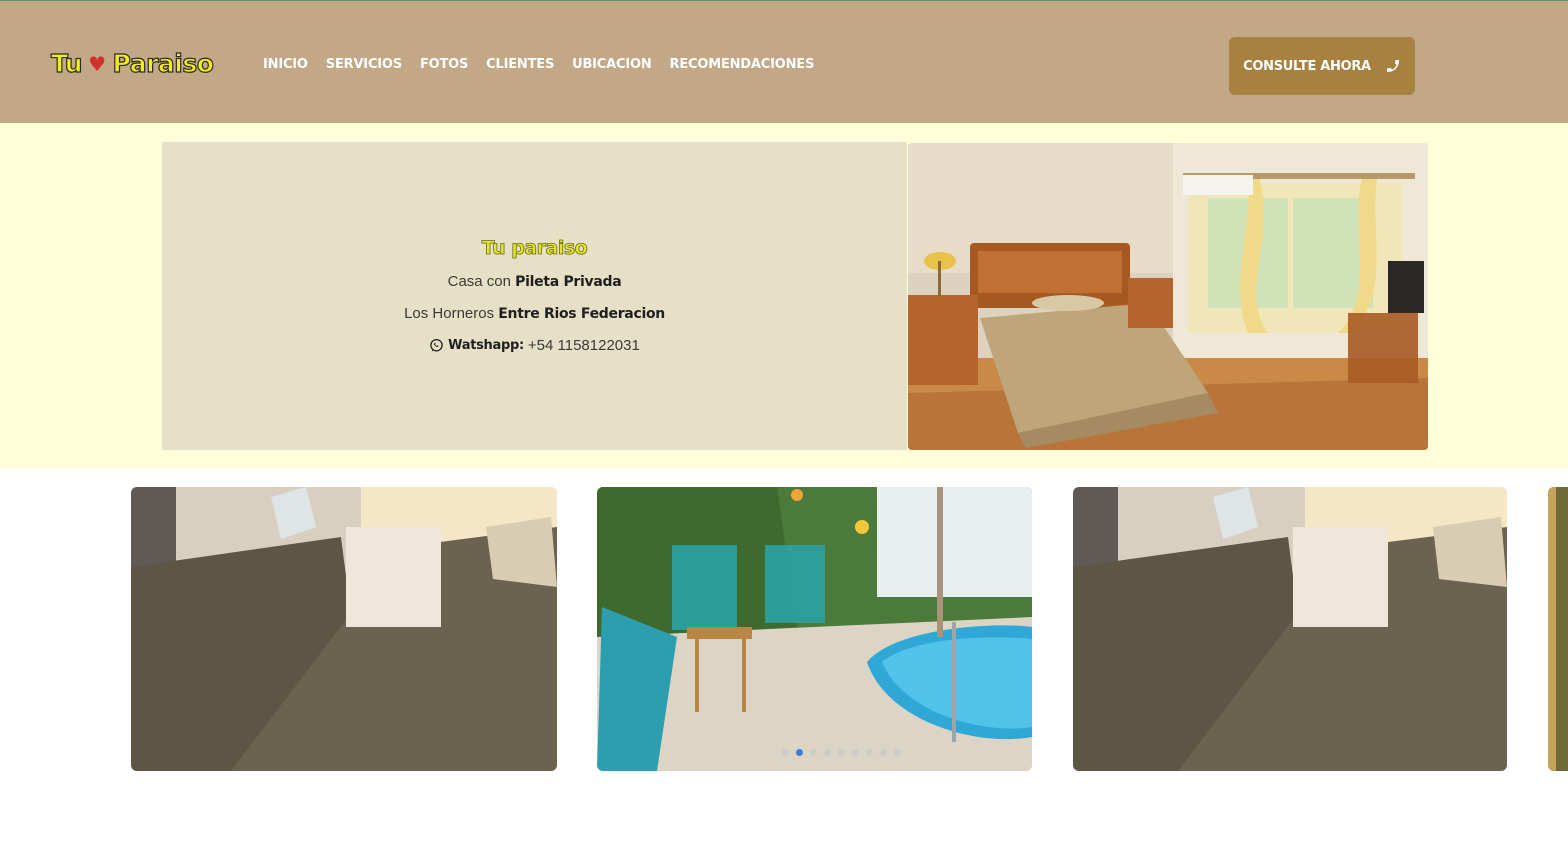 This screenshot has width=1568, height=849. Describe the element at coordinates (568, 282) in the screenshot. I see `hero-line1-bold: Pileta Privada` at that location.